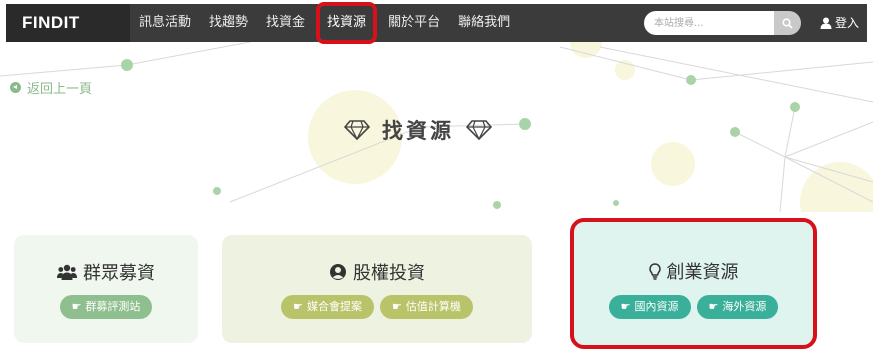 The width and height of the screenshot is (873, 356). Describe the element at coordinates (693, 283) in the screenshot. I see `highlight-annotation-box` at that location.